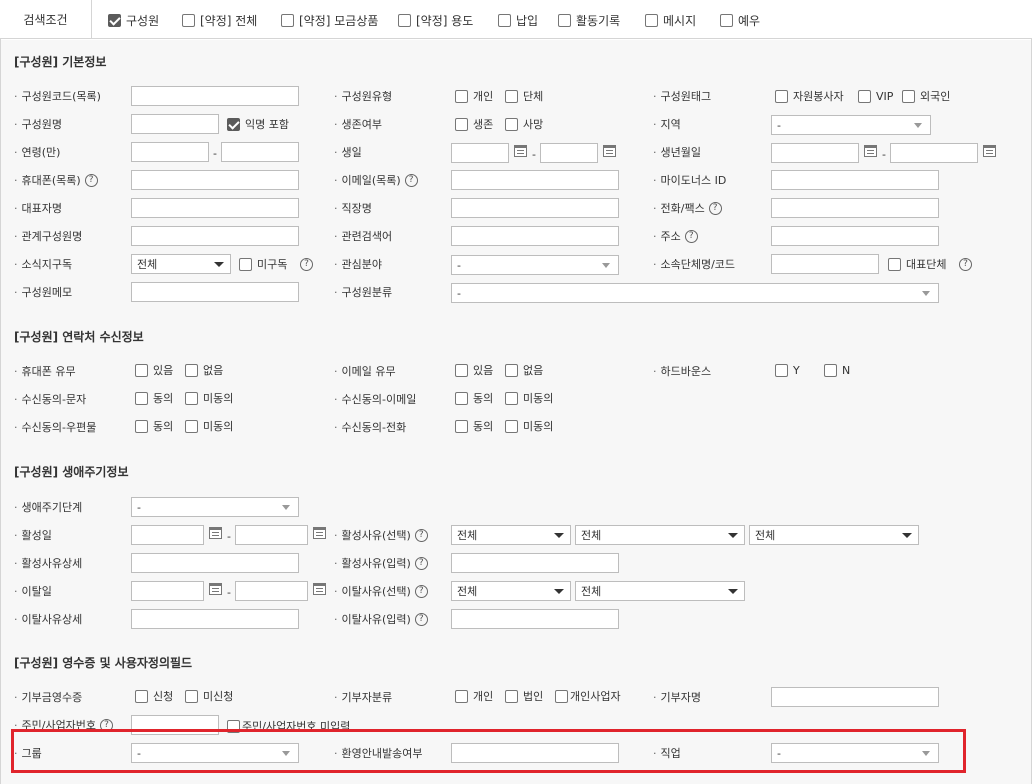 This screenshot has height=784, width=1035. Describe the element at coordinates (695, 293) in the screenshot. I see `category-select: -` at that location.